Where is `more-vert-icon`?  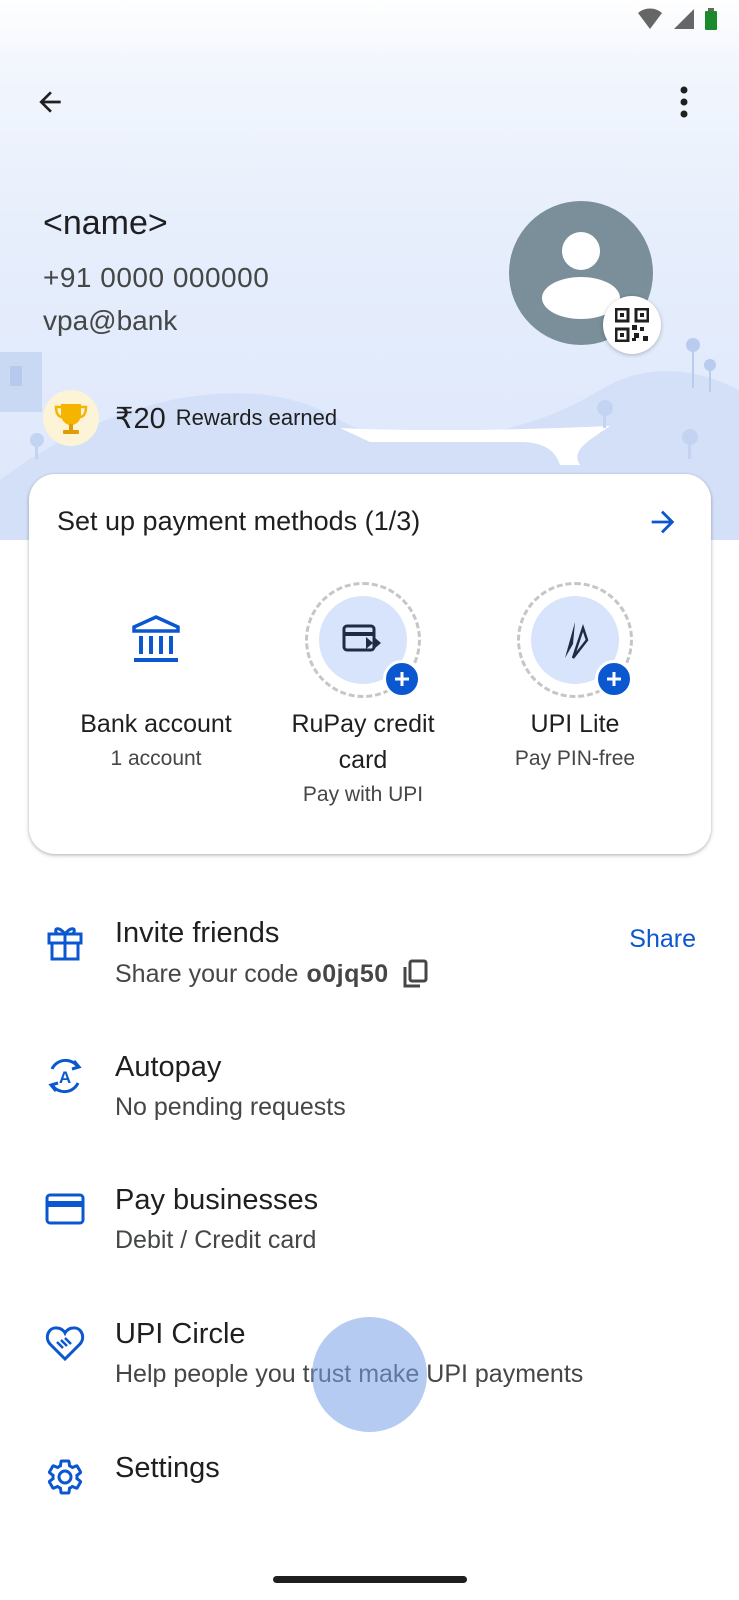 more-vert-icon is located at coordinates (684, 102).